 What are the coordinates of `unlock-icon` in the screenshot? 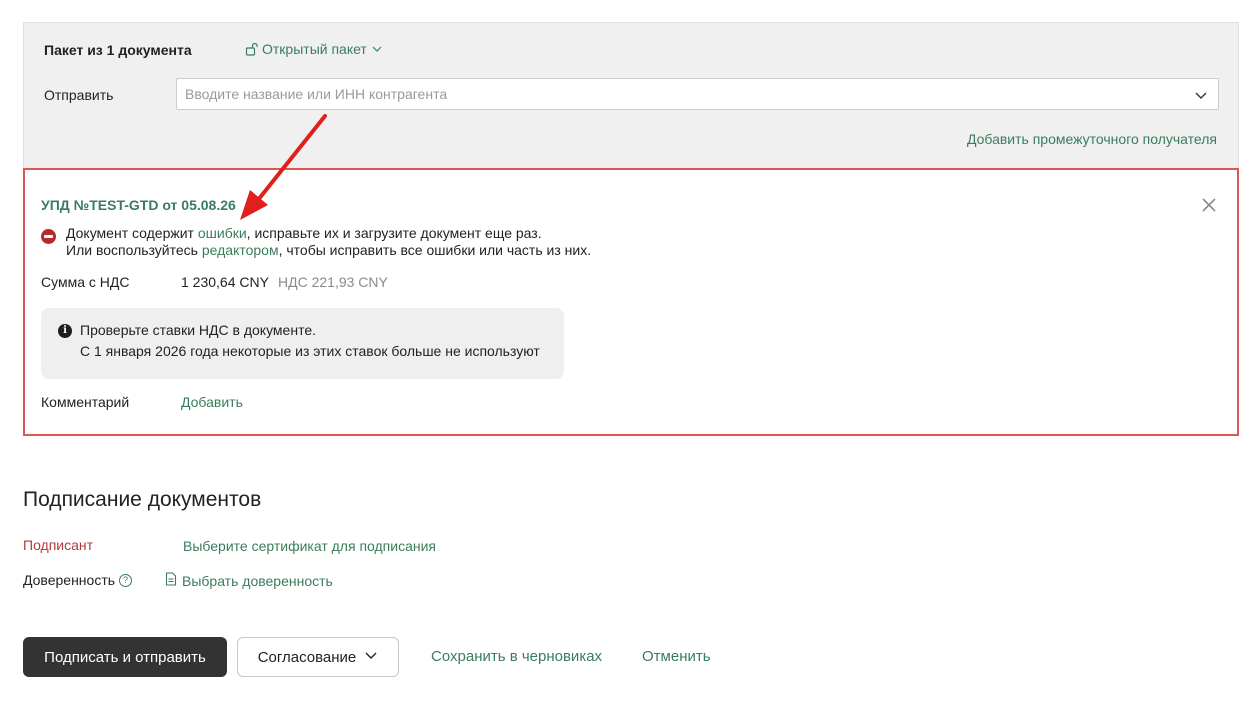 It's located at (252, 49).